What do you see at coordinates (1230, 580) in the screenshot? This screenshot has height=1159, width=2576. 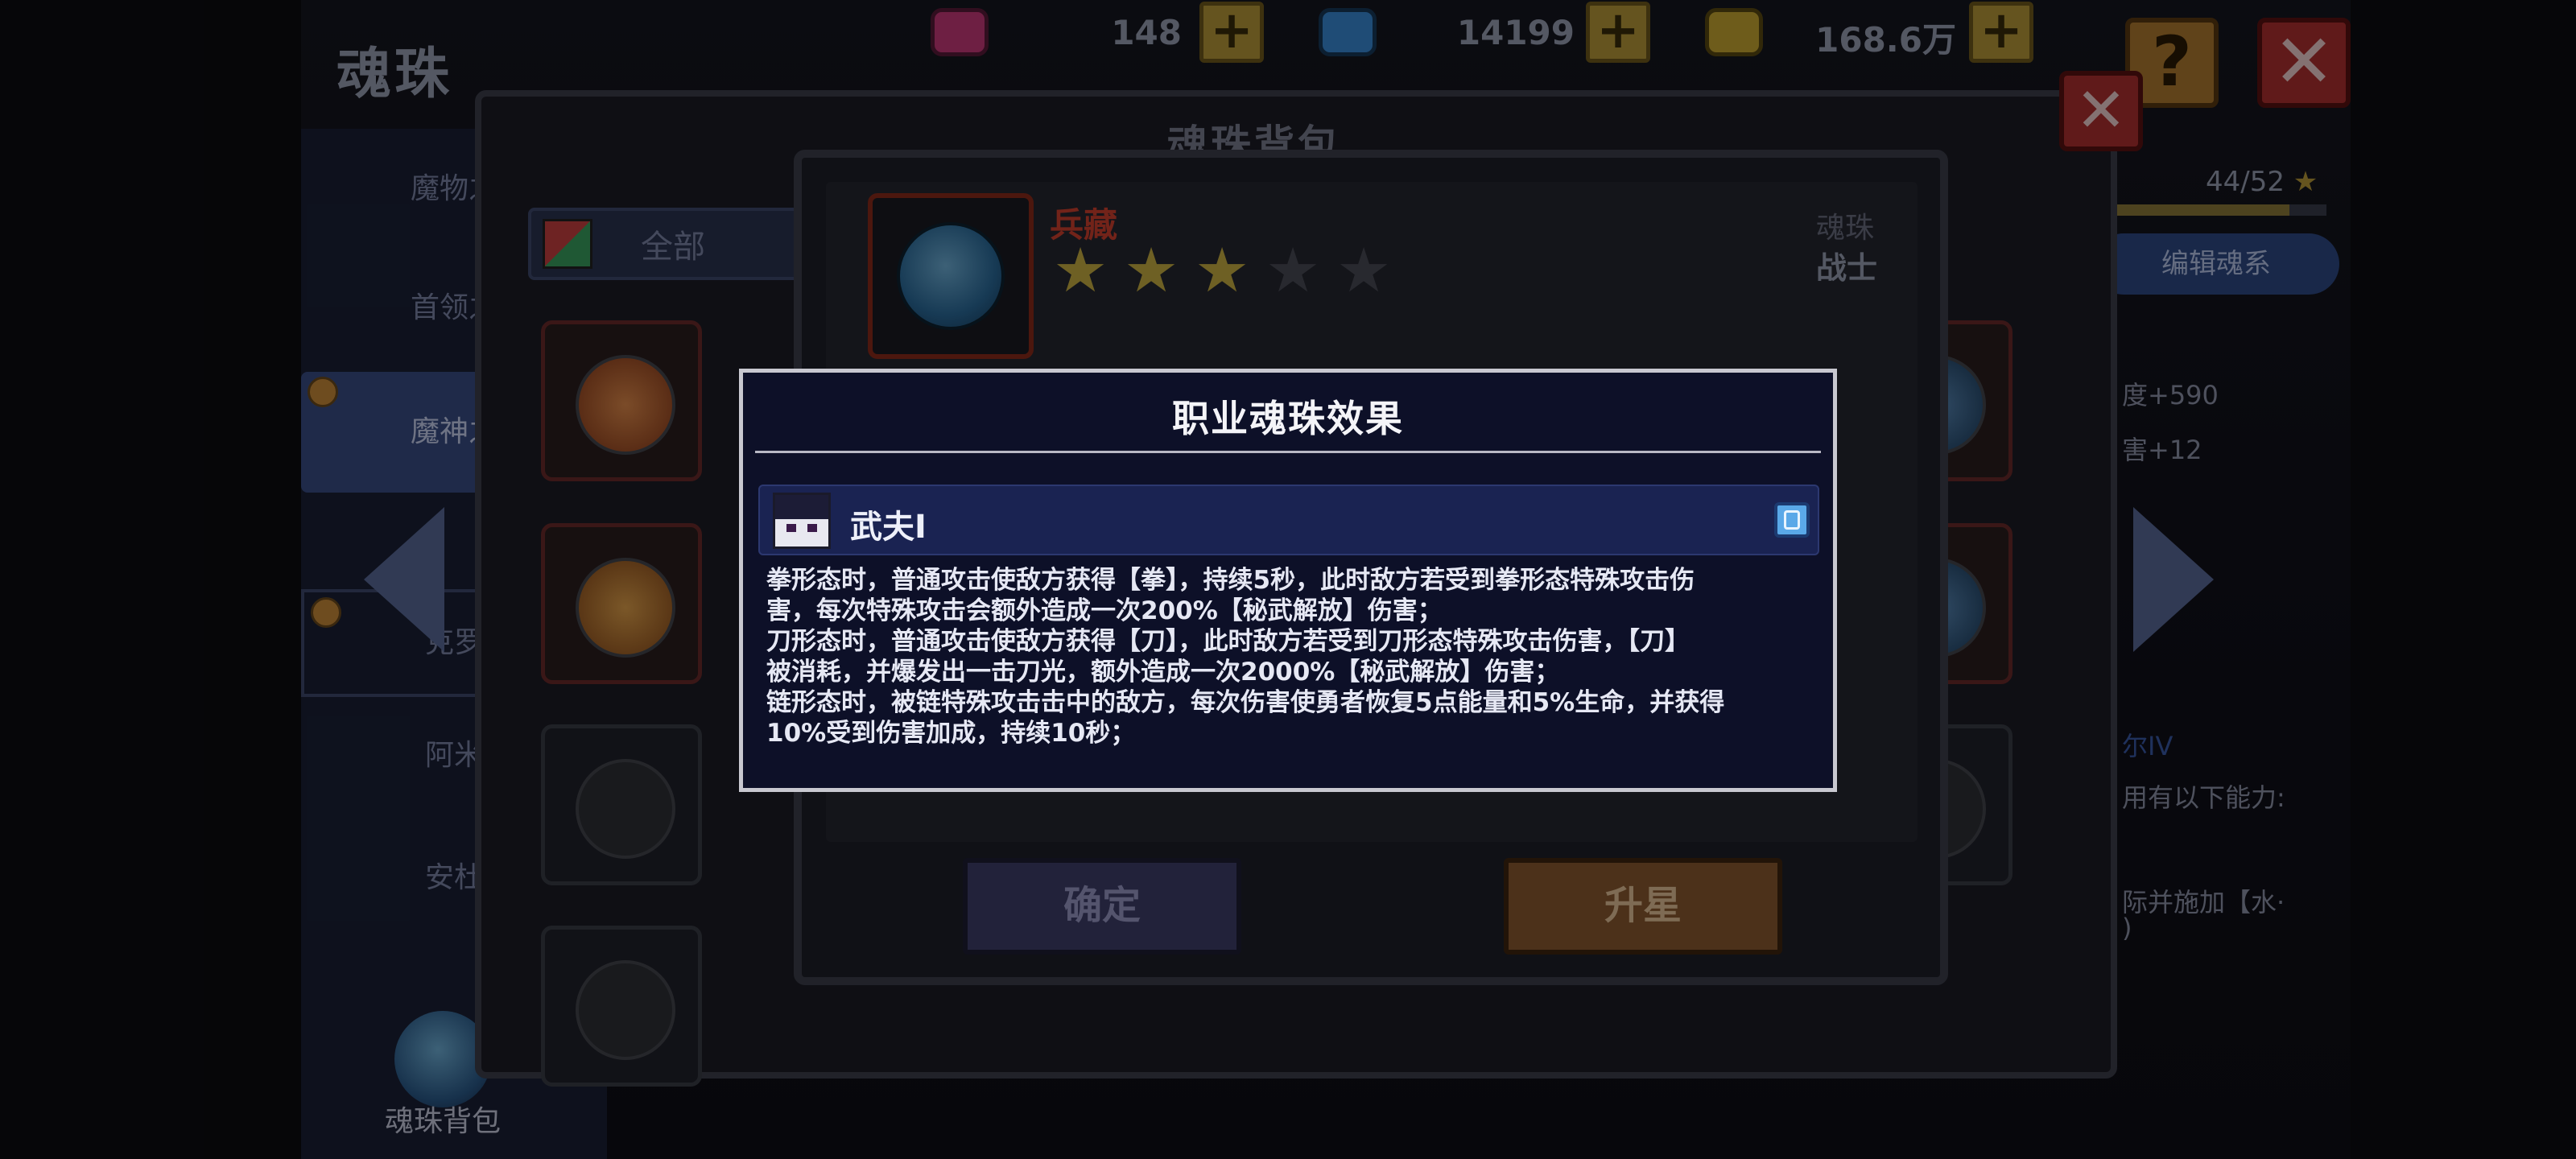 I see `effect-line: 拳形态时，普通攻击使敌方获得【拳】，持续5秒，此时敌方若受到拳形态特殊攻击伤` at bounding box center [1230, 580].